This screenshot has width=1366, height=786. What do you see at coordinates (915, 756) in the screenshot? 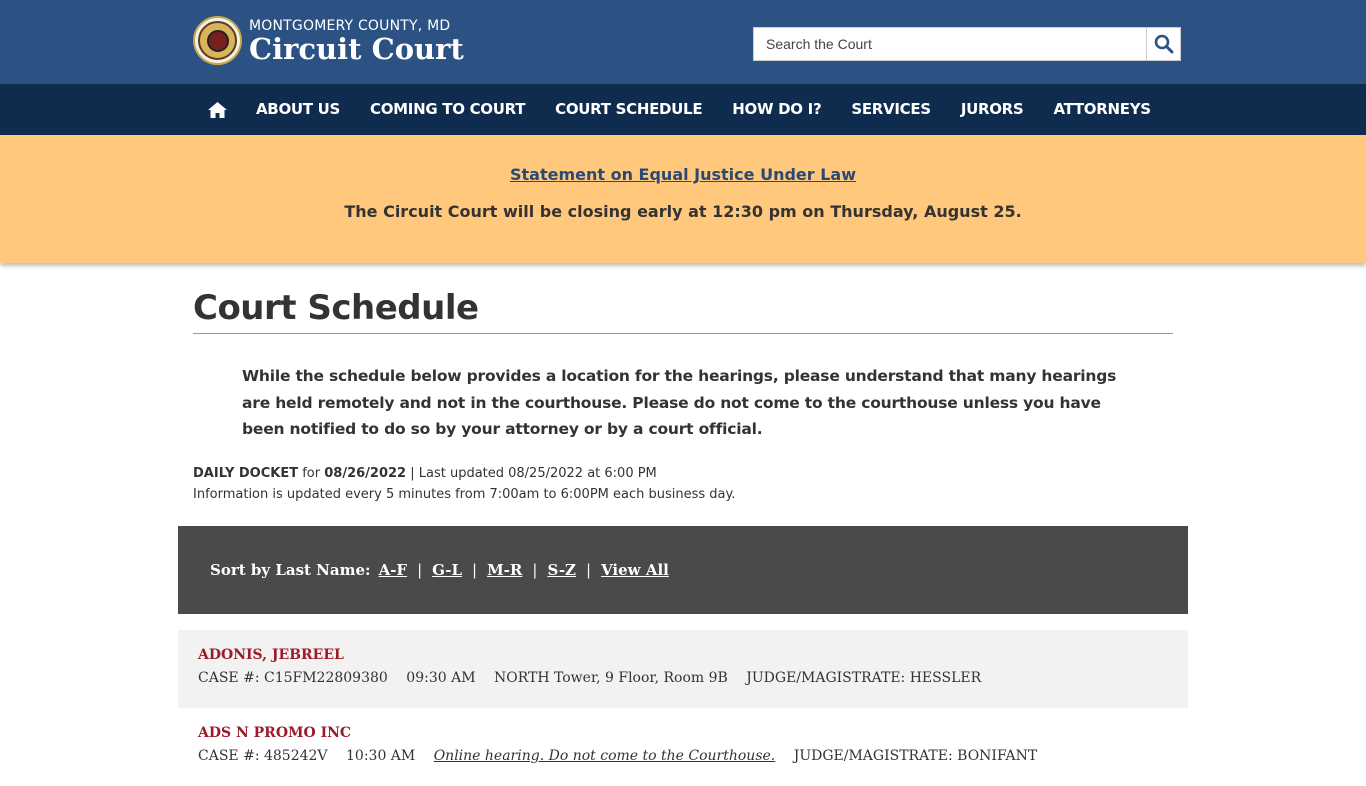
I see `case-judge: JUDGE/MAGISTRATE: BONIFANT` at bounding box center [915, 756].